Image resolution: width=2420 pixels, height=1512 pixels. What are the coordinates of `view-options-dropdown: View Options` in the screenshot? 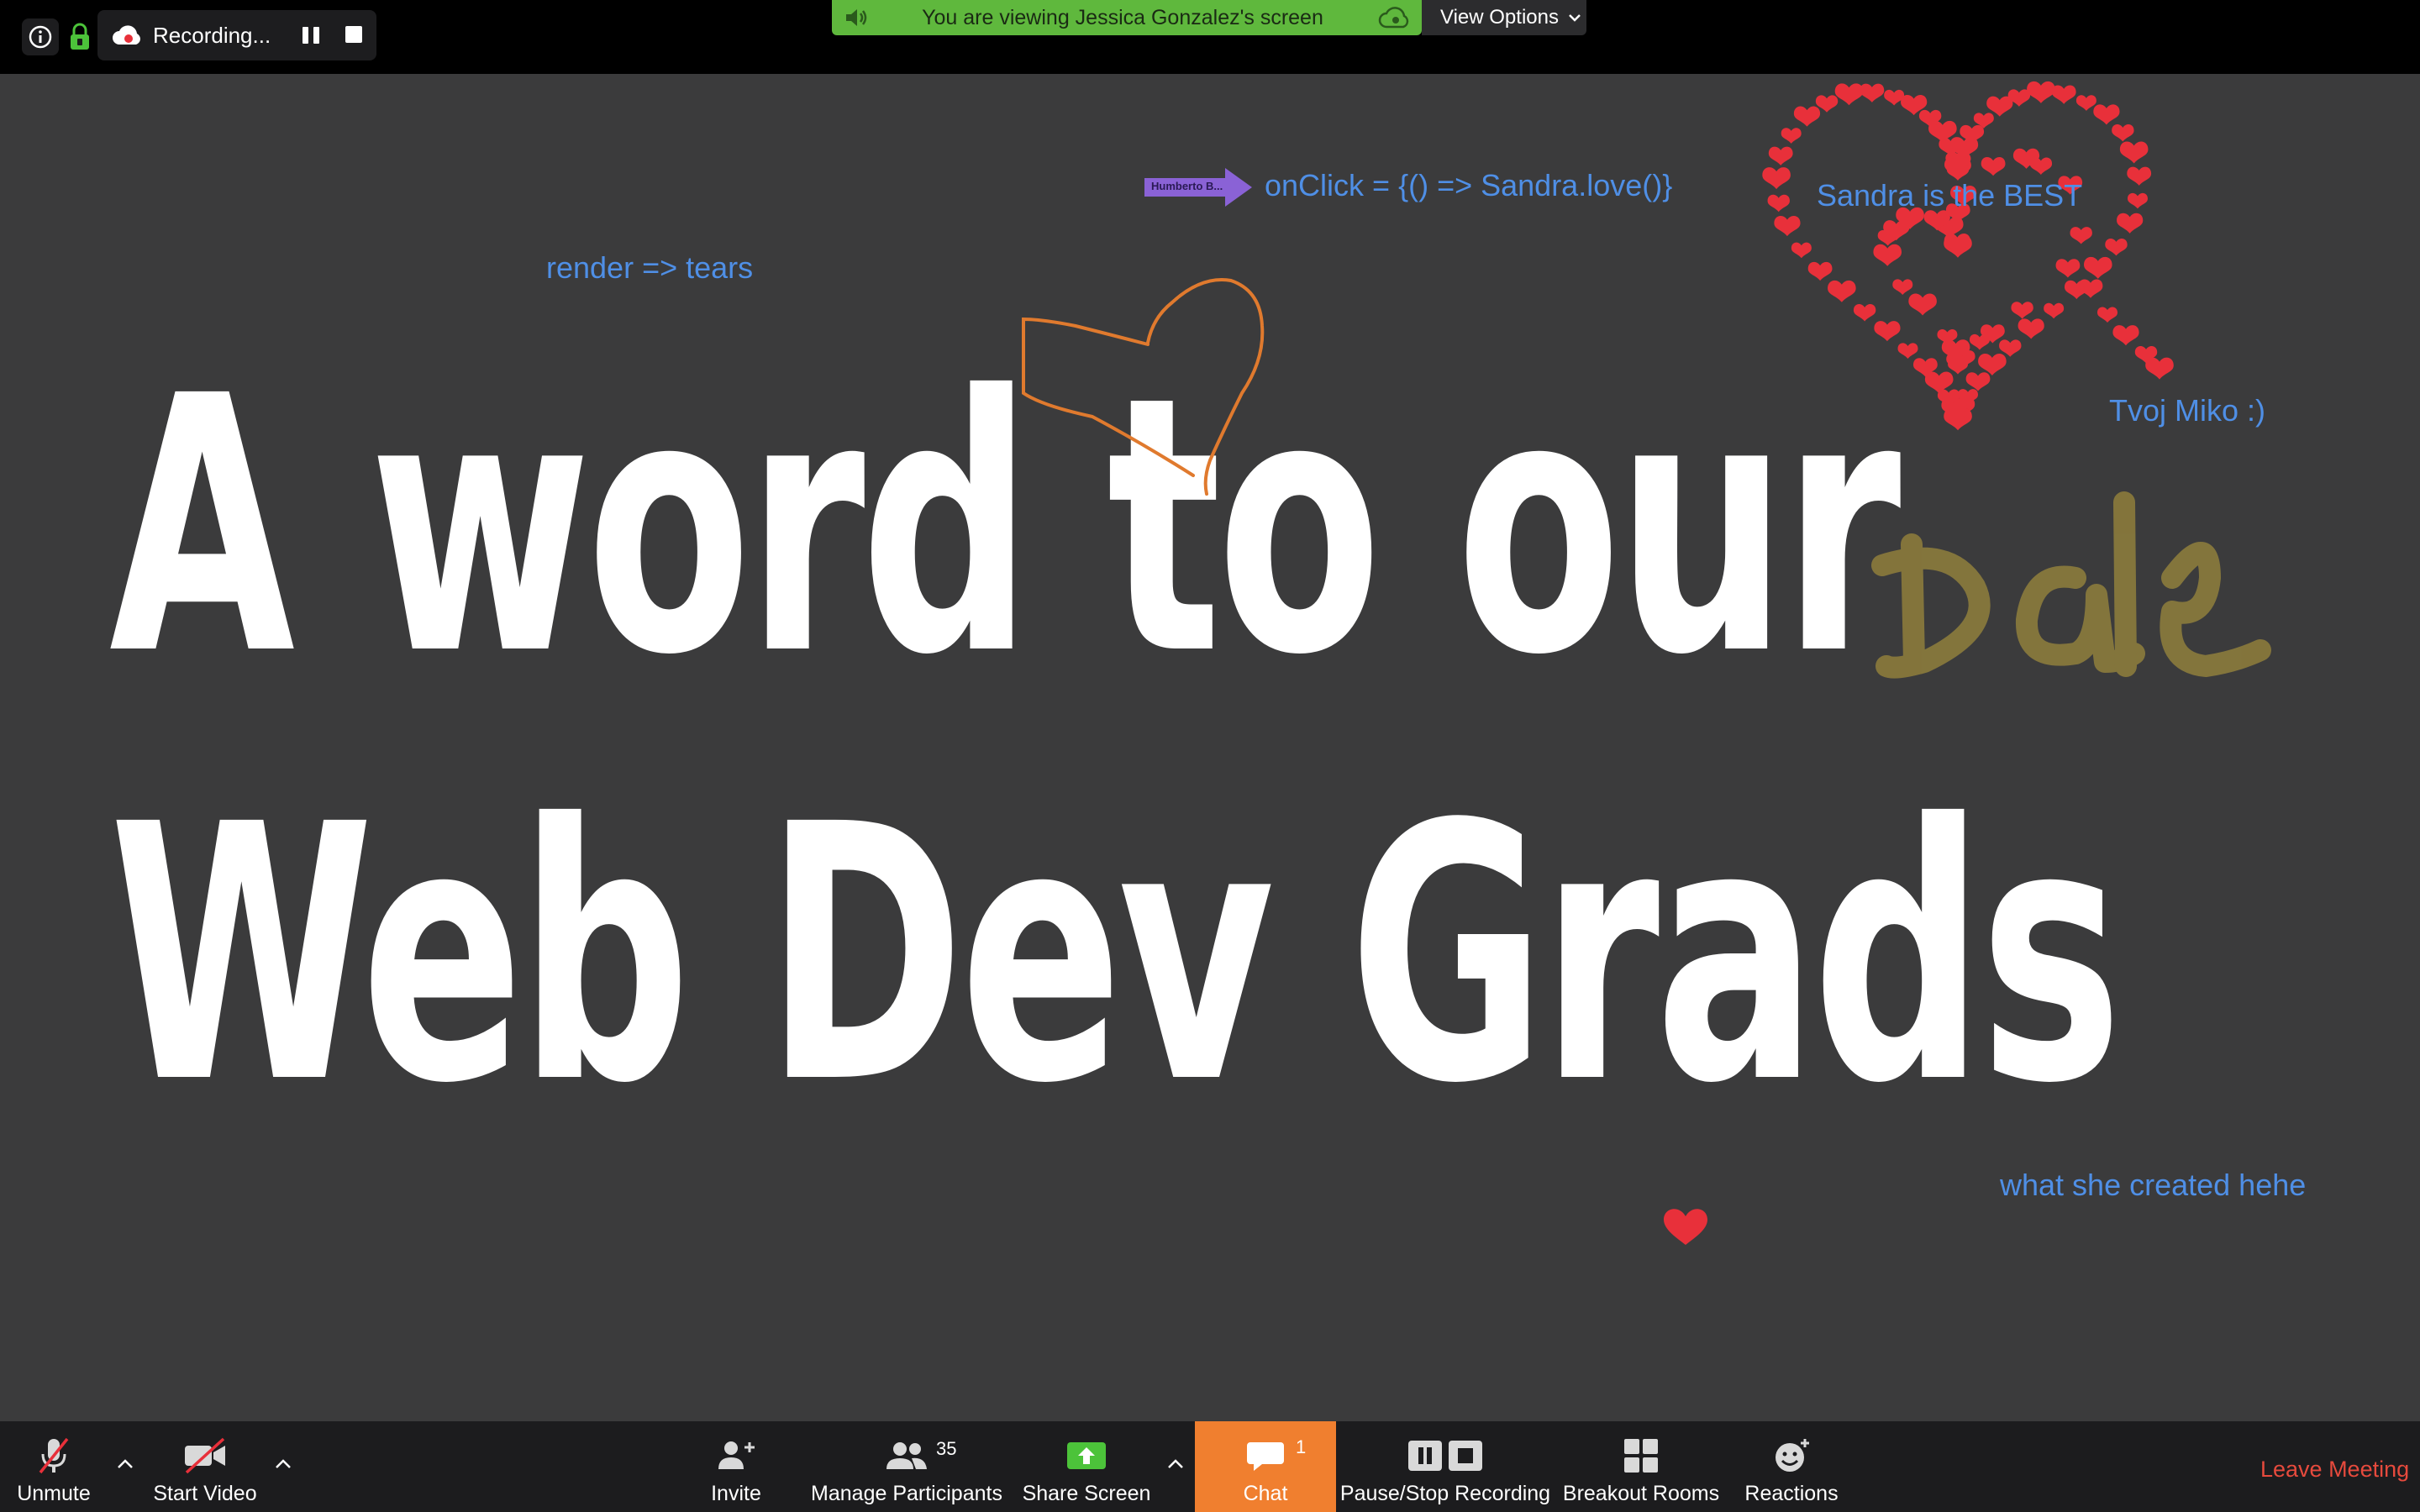 It's located at (1504, 17).